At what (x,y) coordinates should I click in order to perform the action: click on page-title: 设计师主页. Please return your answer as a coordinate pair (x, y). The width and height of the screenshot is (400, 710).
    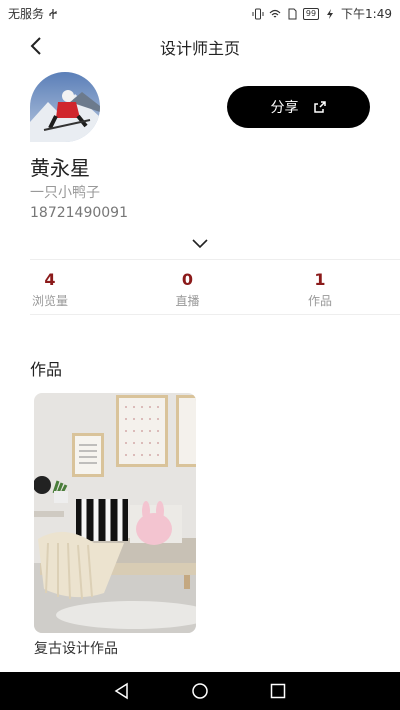
    Looking at the image, I should click on (199, 48).